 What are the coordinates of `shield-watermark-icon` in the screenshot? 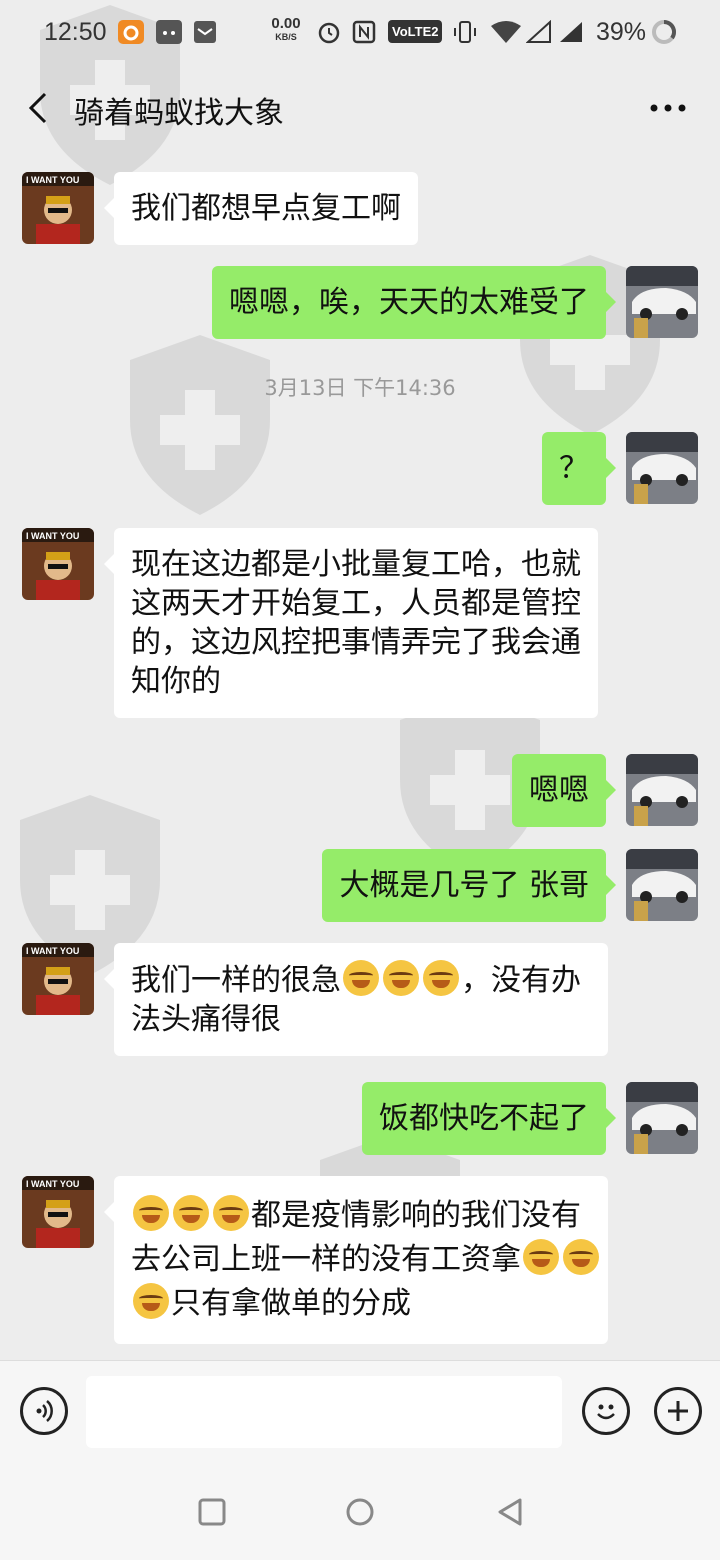 It's located at (200, 425).